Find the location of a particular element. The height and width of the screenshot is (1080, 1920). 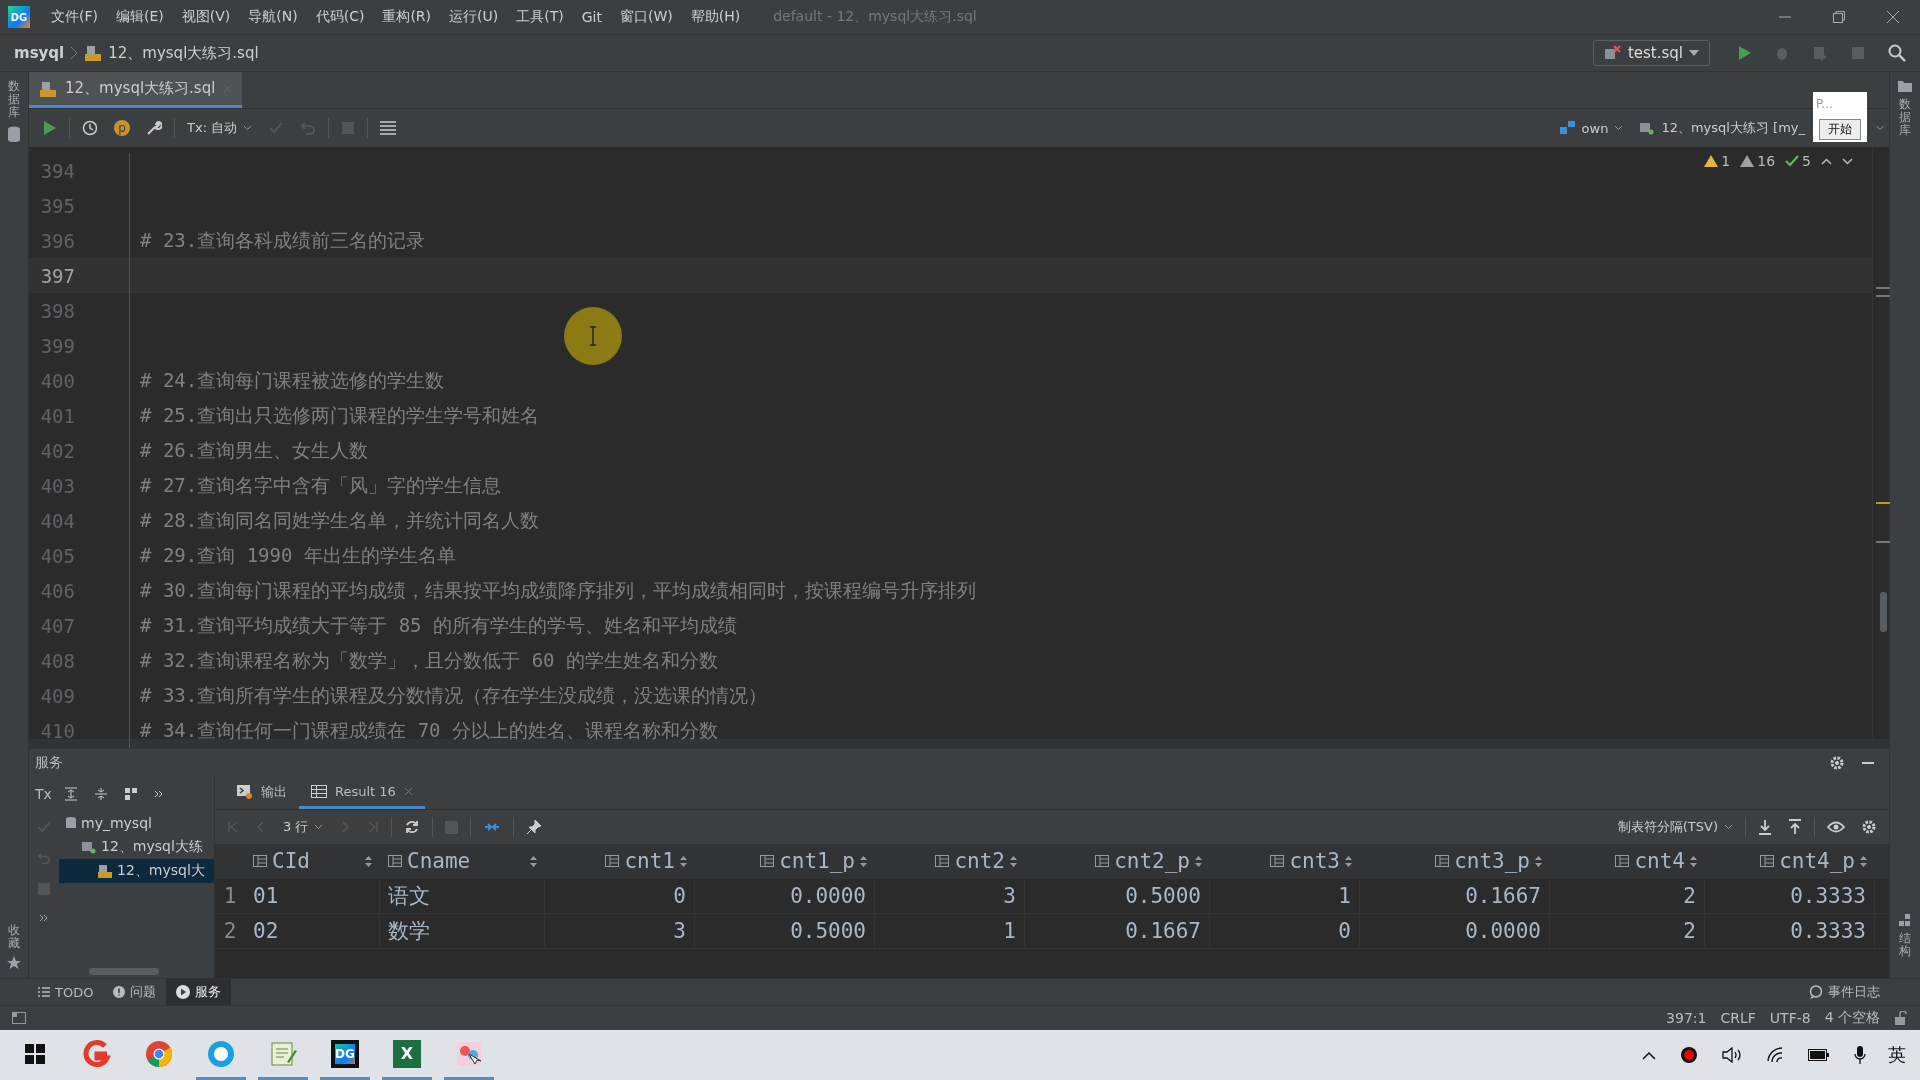

speaker-icon is located at coordinates (1732, 1055).